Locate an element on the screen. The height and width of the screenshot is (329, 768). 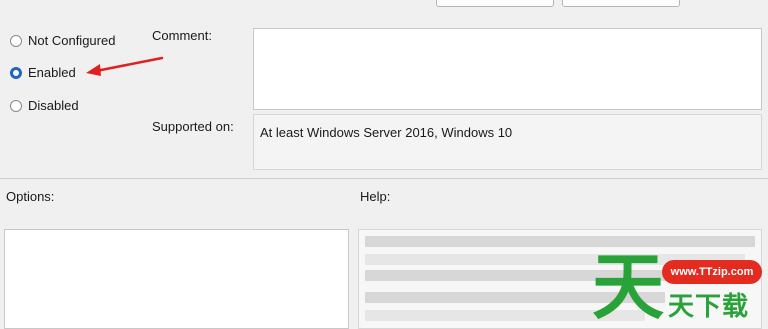
radio-circle-enabled is located at coordinates (16, 72).